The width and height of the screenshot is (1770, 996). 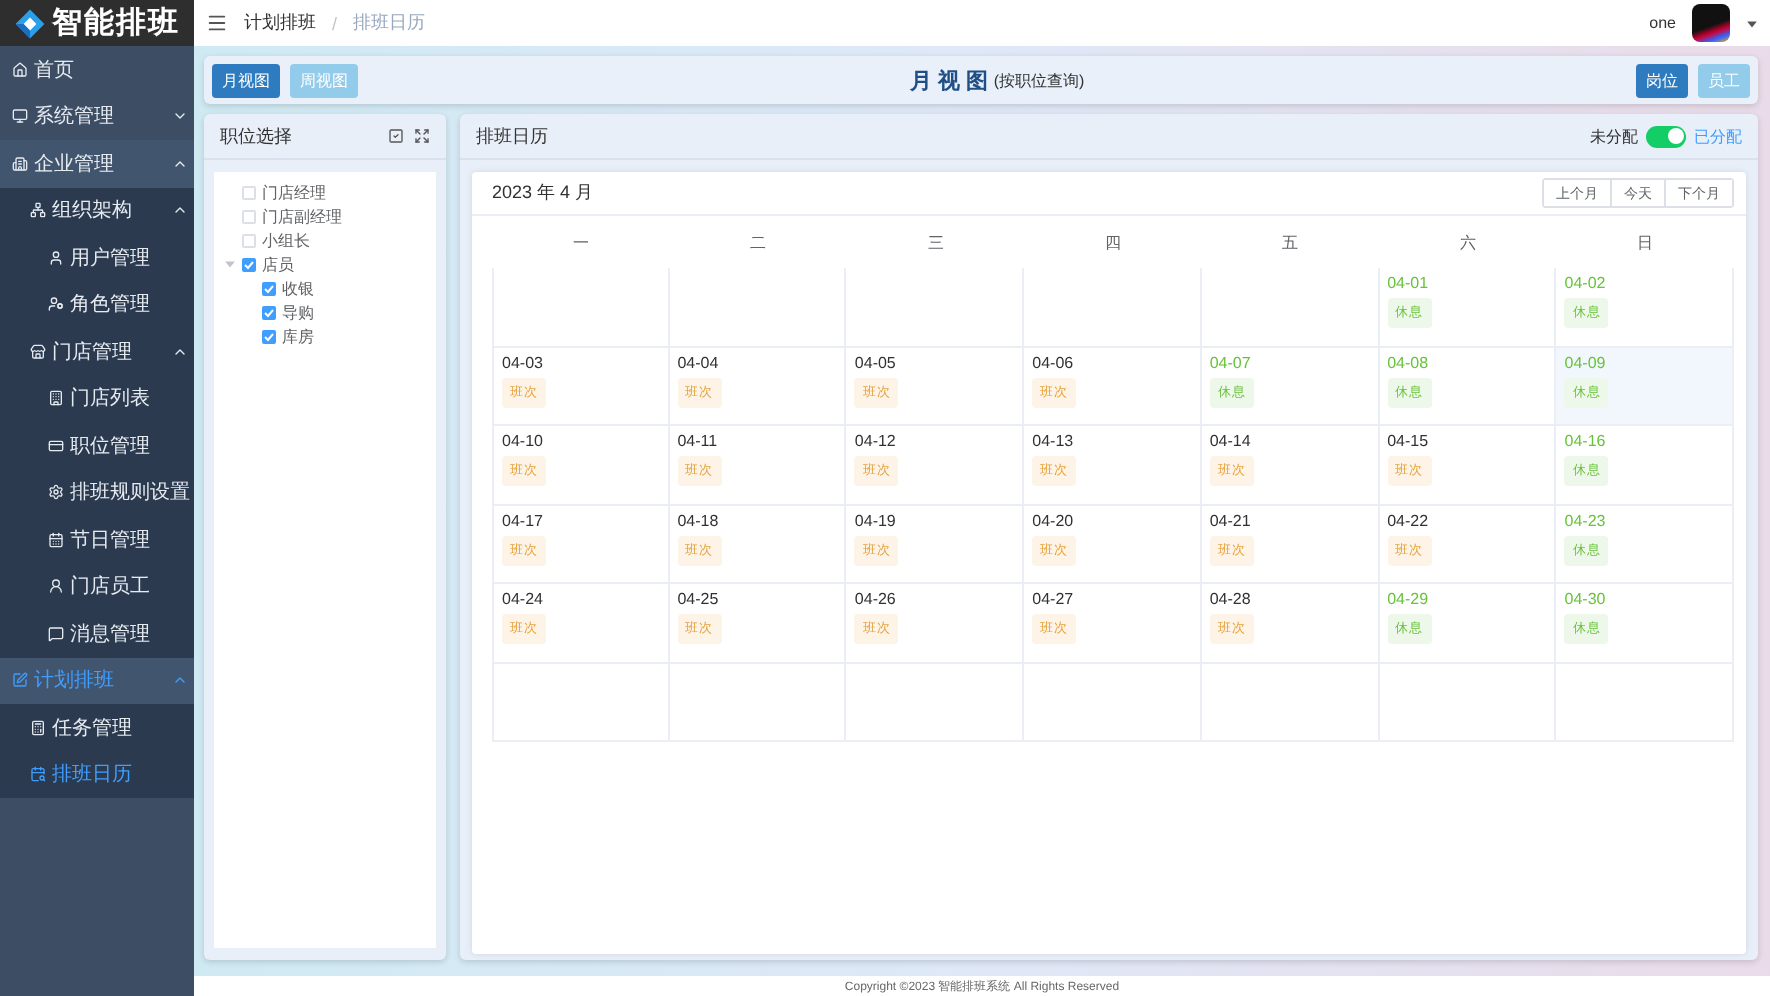 What do you see at coordinates (1585, 283) in the screenshot?
I see `date-label: 04-02` at bounding box center [1585, 283].